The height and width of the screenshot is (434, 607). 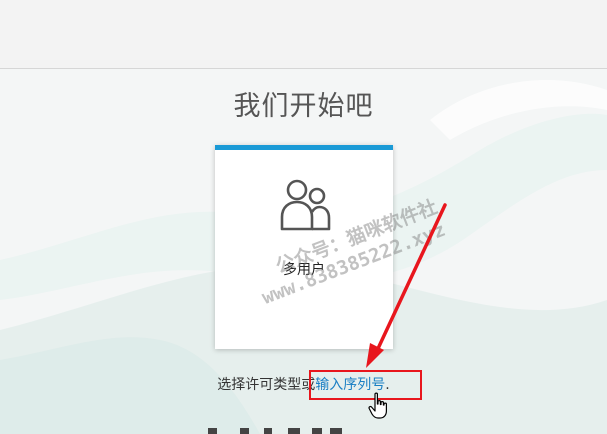 What do you see at coordinates (305, 205) in the screenshot?
I see `users-icon` at bounding box center [305, 205].